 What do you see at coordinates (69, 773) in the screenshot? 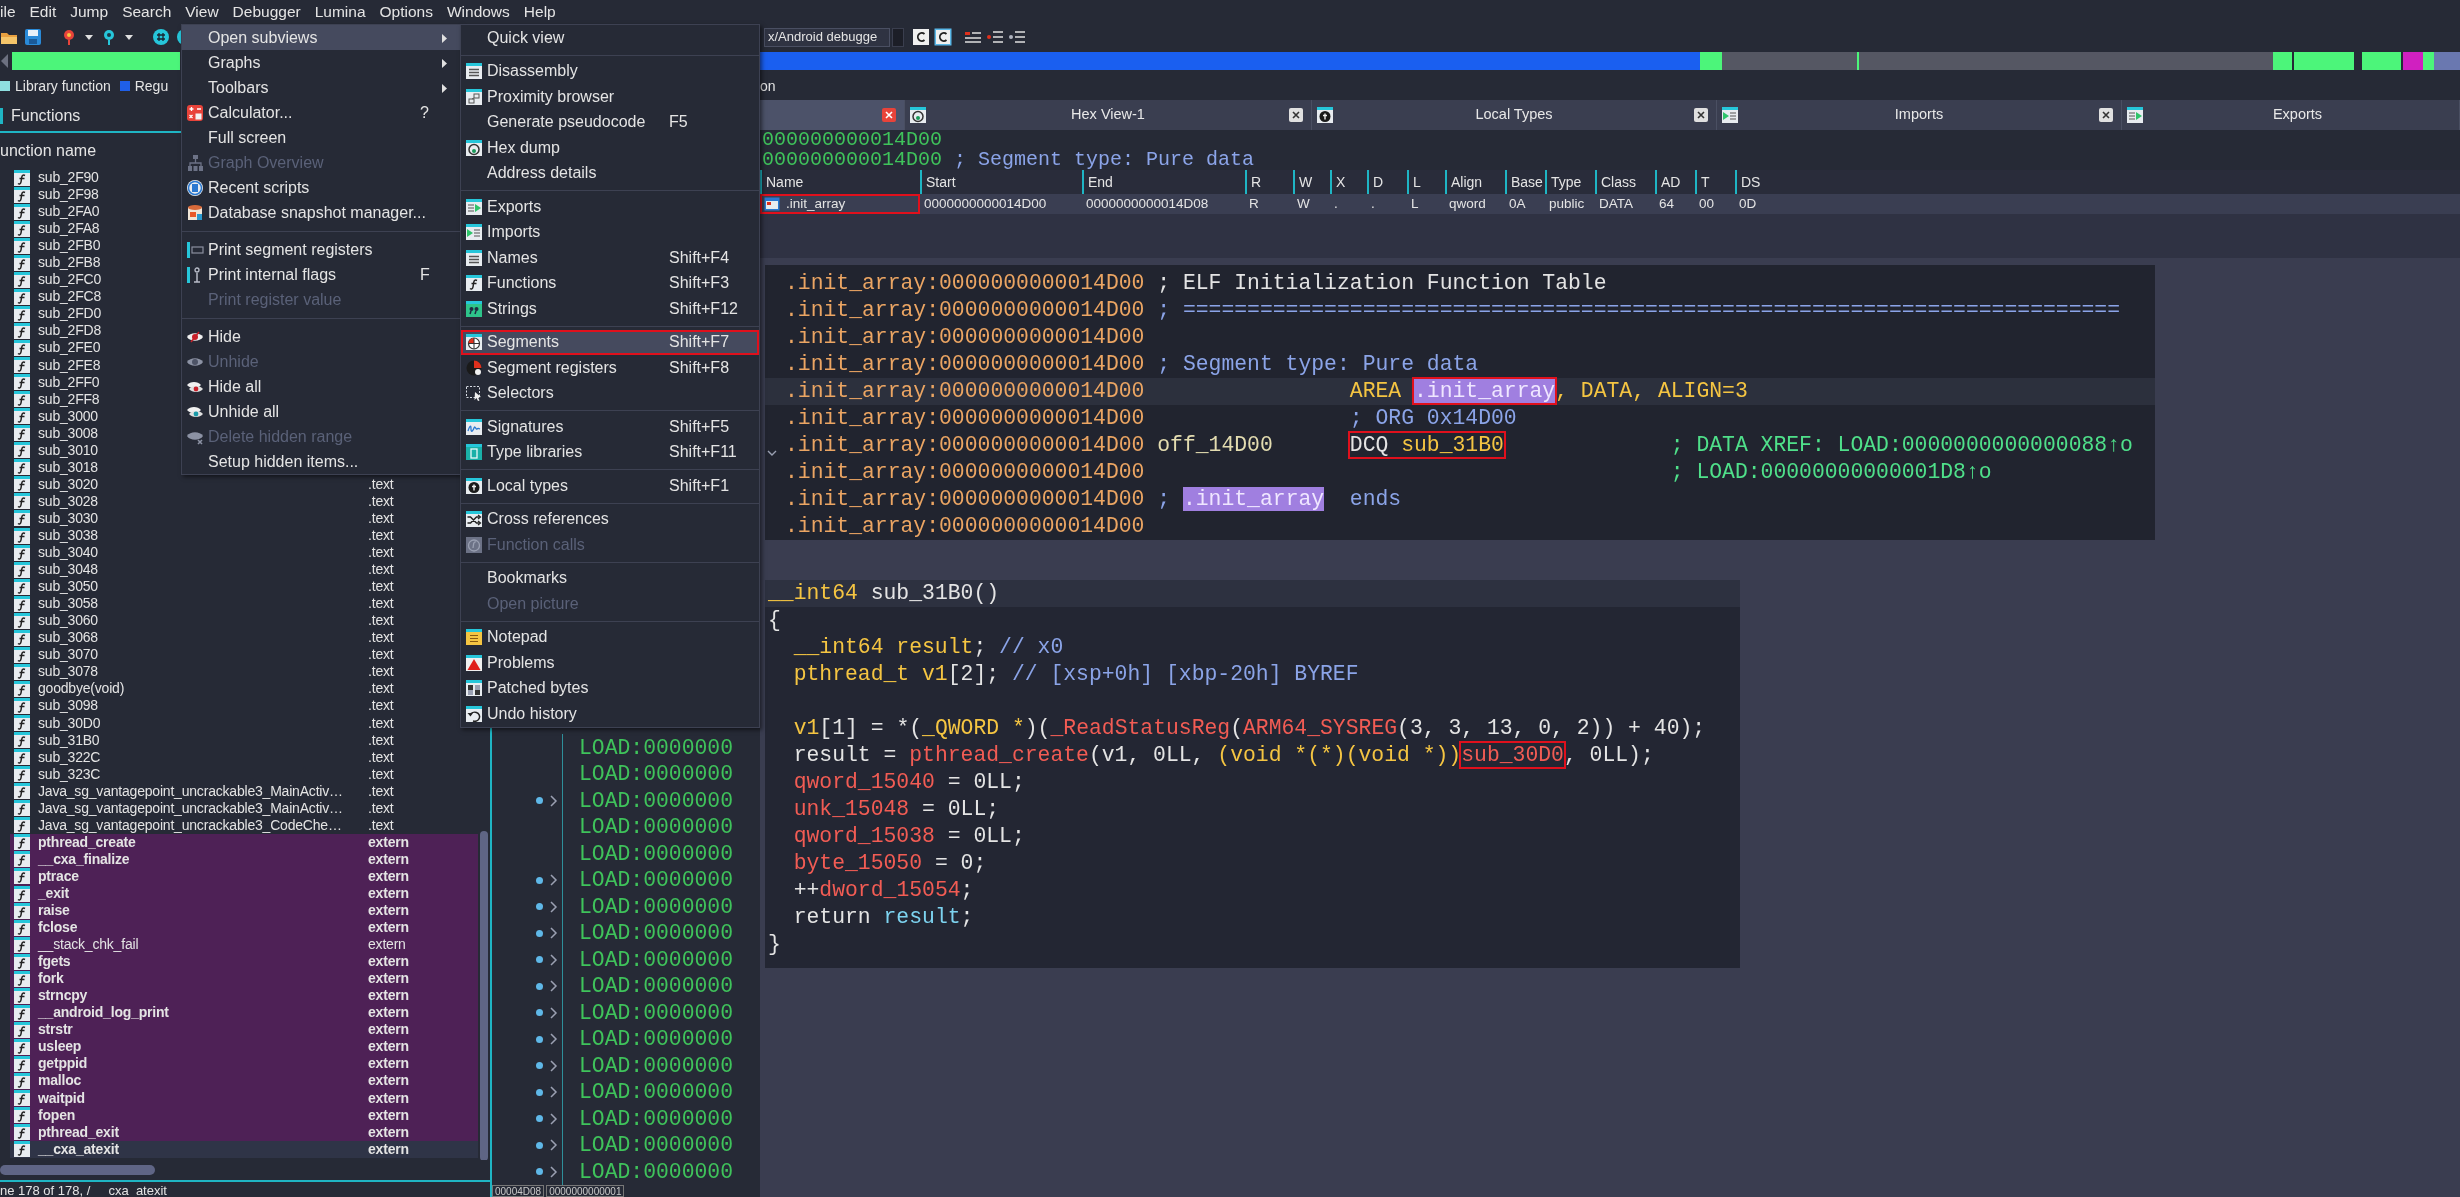
I see `function-name: sub_323C` at bounding box center [69, 773].